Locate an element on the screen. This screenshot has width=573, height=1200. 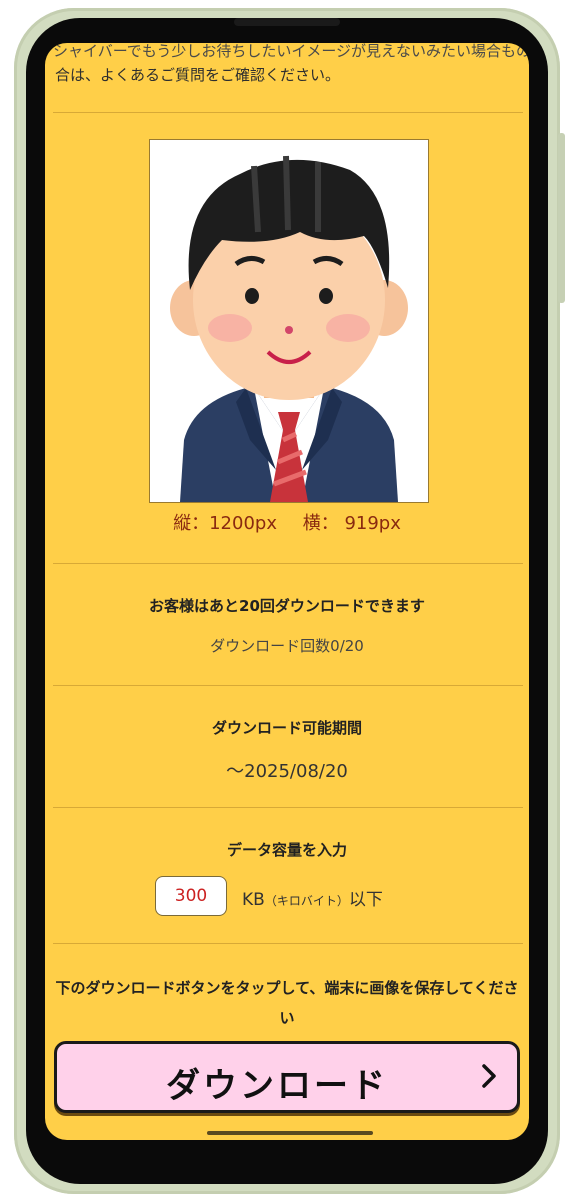
camera-lens is located at coordinates (287, 44).